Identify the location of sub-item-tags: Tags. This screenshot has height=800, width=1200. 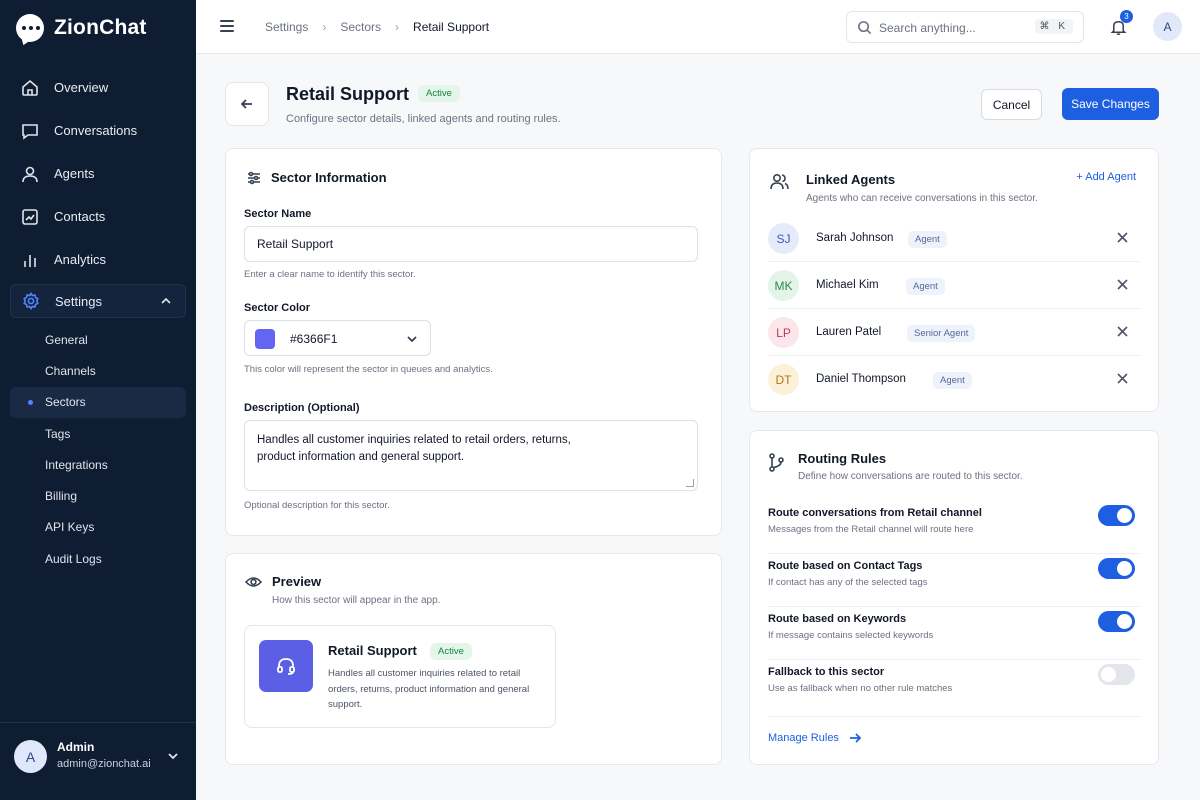
(98, 433).